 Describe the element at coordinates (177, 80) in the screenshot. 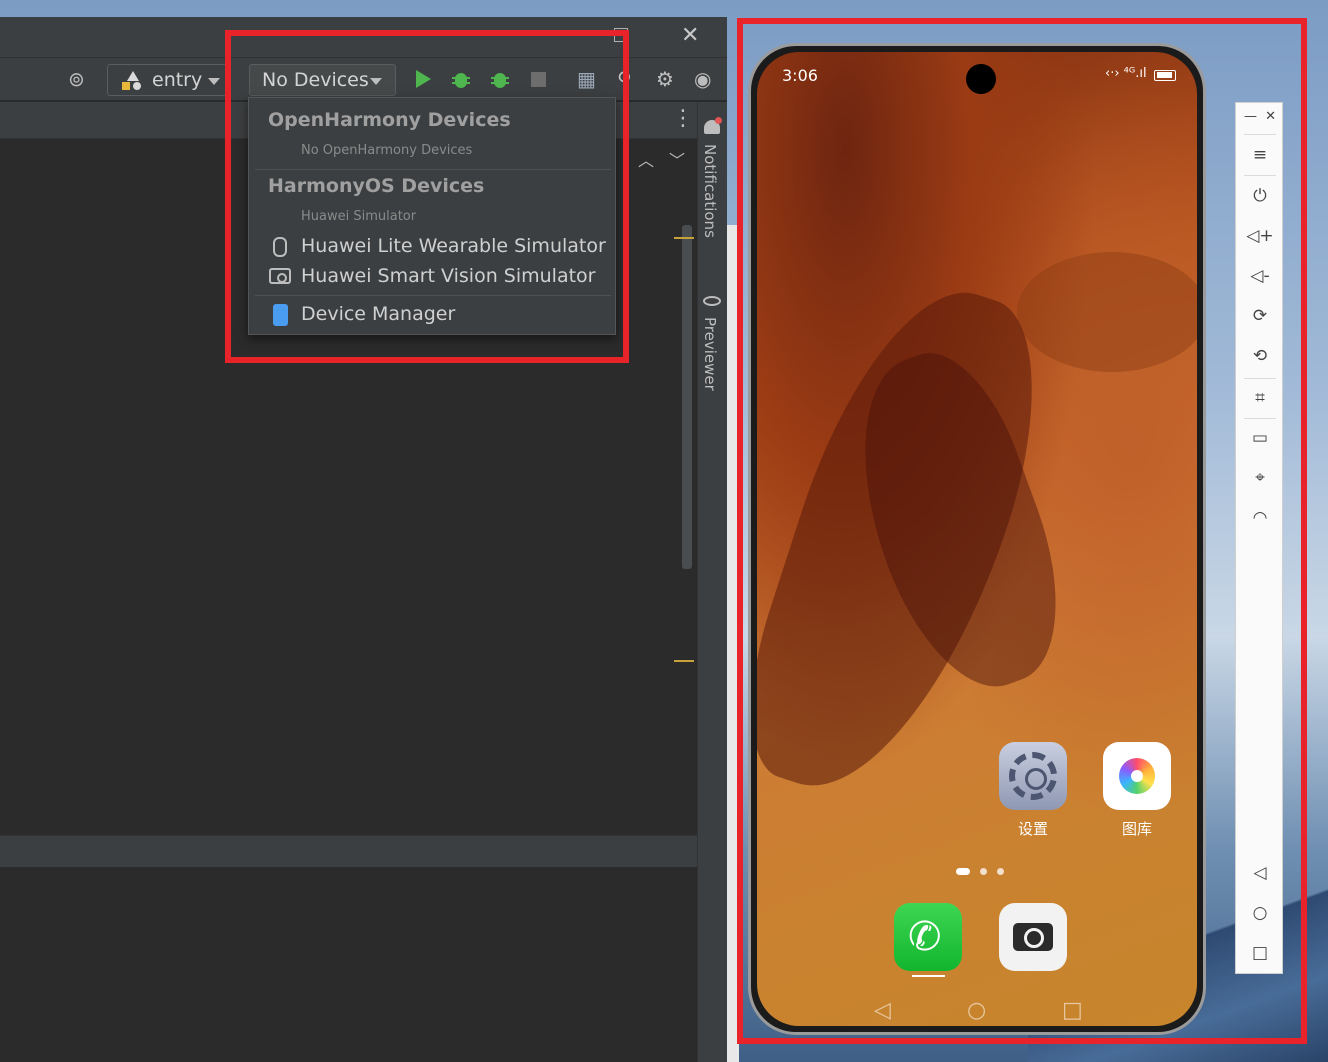

I see `module-selector-label: entry` at that location.